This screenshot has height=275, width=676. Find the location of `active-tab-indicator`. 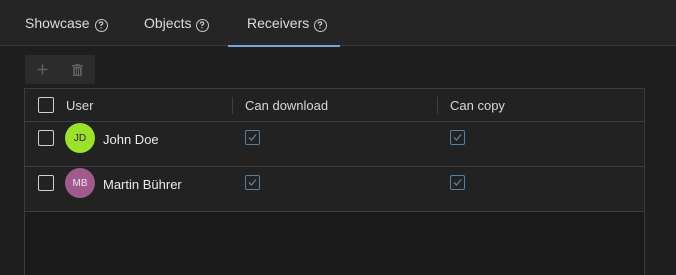

active-tab-indicator is located at coordinates (284, 46).